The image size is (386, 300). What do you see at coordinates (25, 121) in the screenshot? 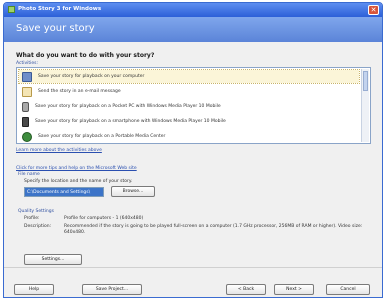
I see `smartphone-icon` at bounding box center [25, 121].